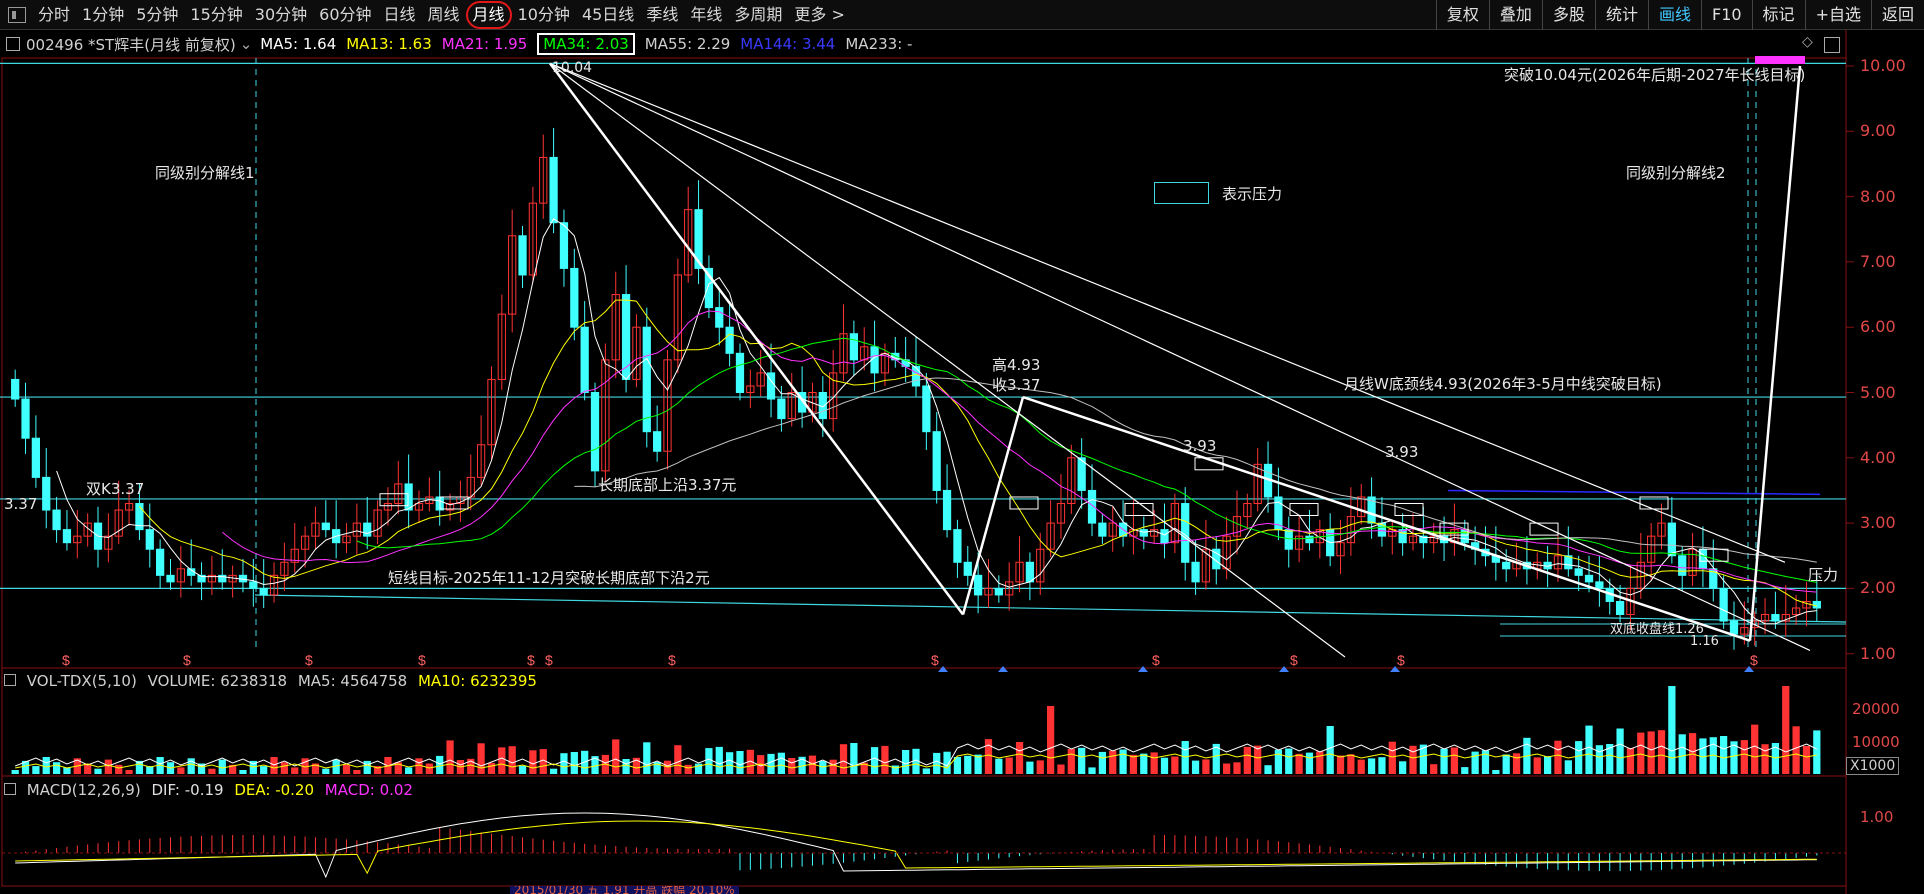  I want to click on label-legend-pressure: 表示压力, so click(1252, 194).